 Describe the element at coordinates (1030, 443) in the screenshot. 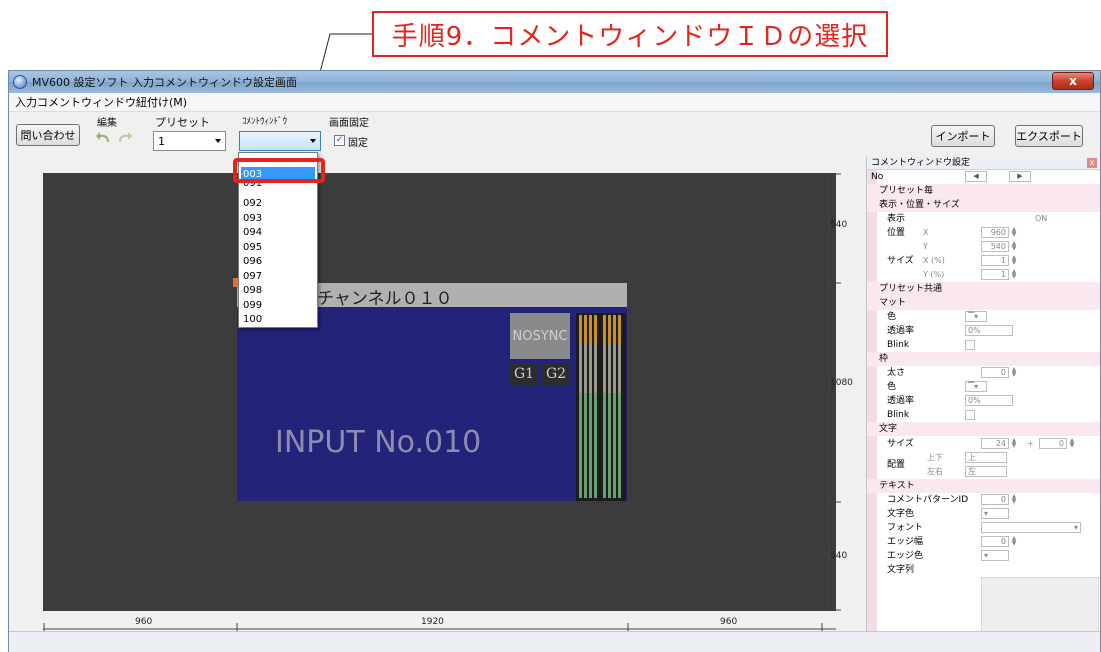

I see `char-size-plus: +` at that location.